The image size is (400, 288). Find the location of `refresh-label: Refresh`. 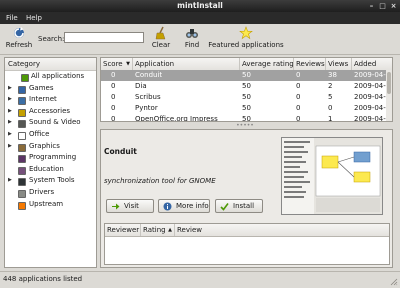

refresh-label: Refresh is located at coordinates (19, 45).